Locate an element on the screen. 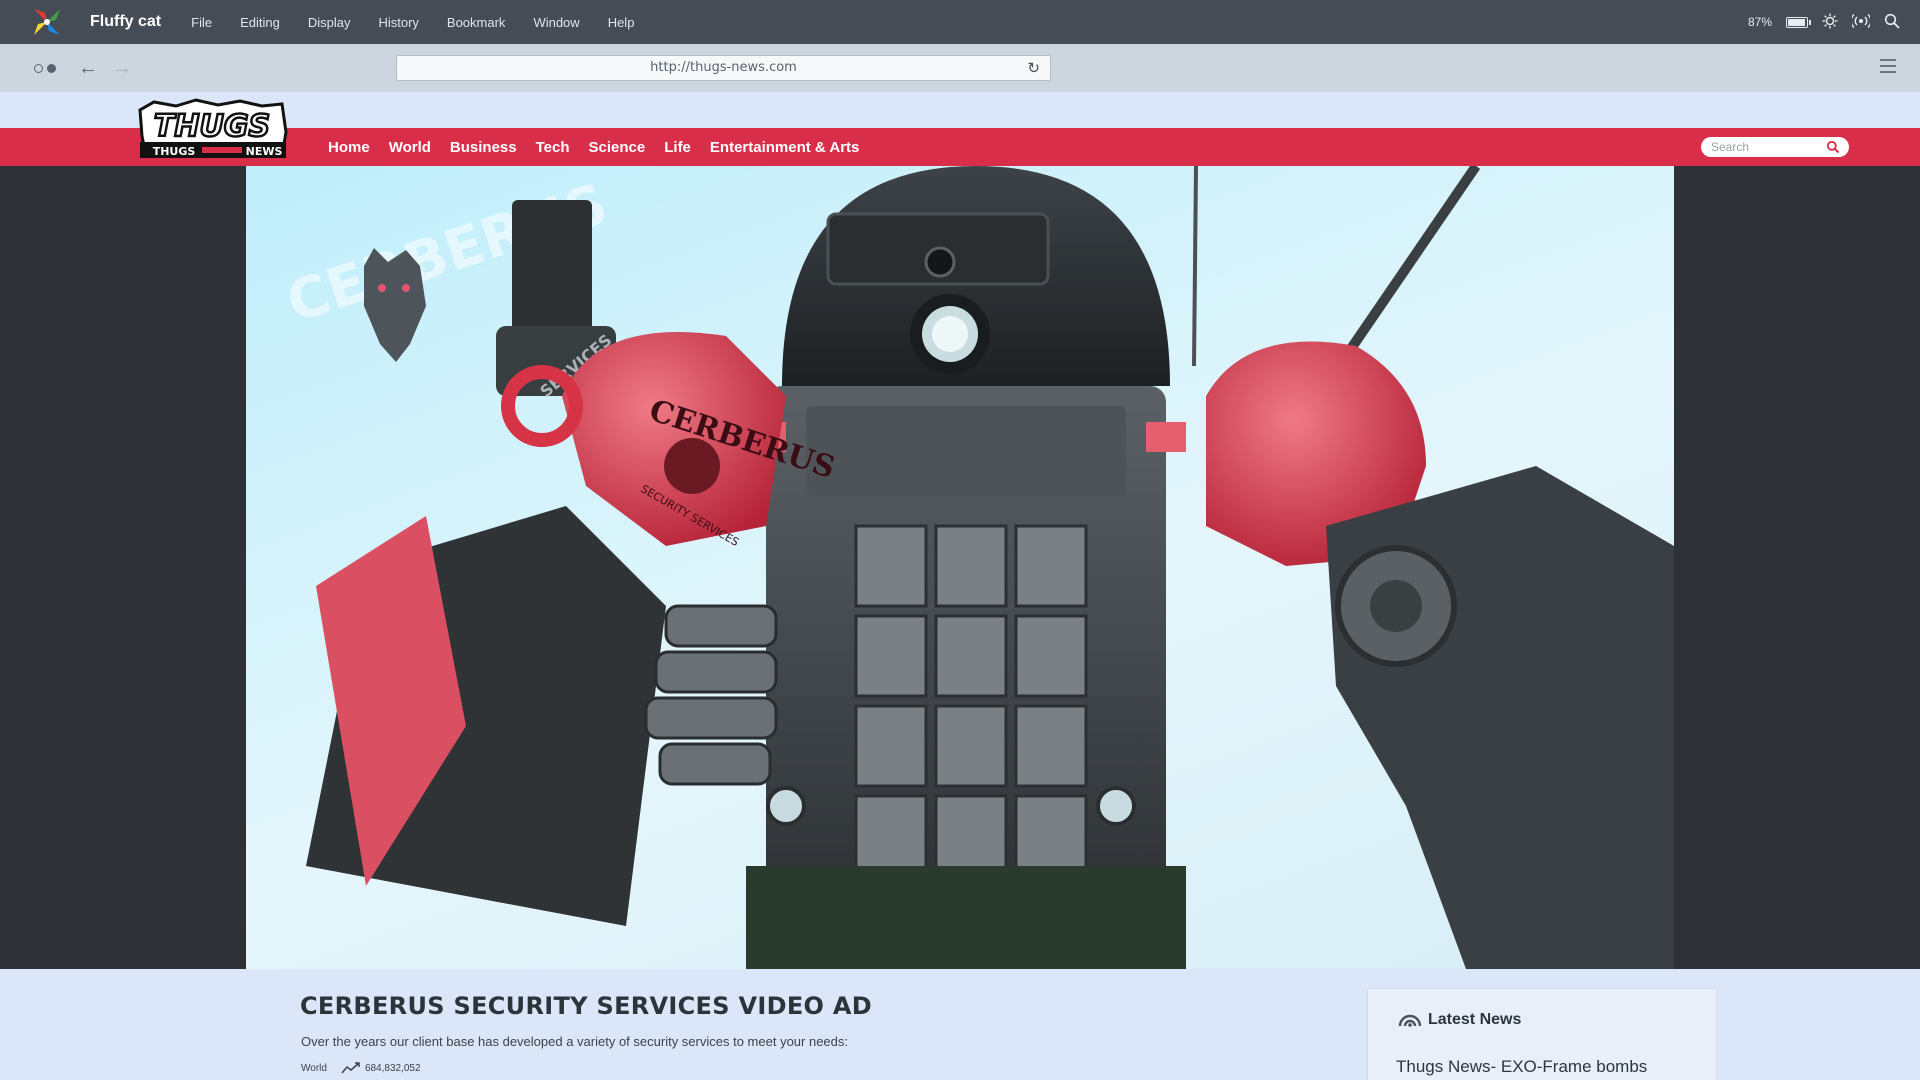 The height and width of the screenshot is (1080, 1920). battery-percent: 87% is located at coordinates (1759, 22).